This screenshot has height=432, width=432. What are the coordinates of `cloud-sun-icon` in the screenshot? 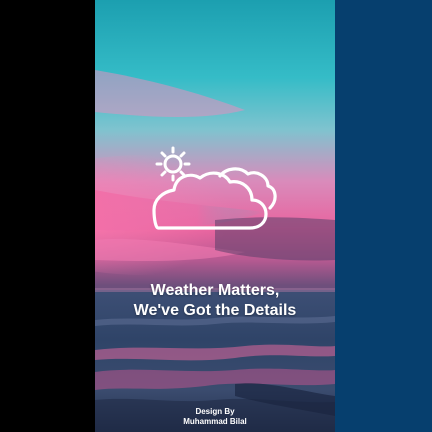 It's located at (214, 188).